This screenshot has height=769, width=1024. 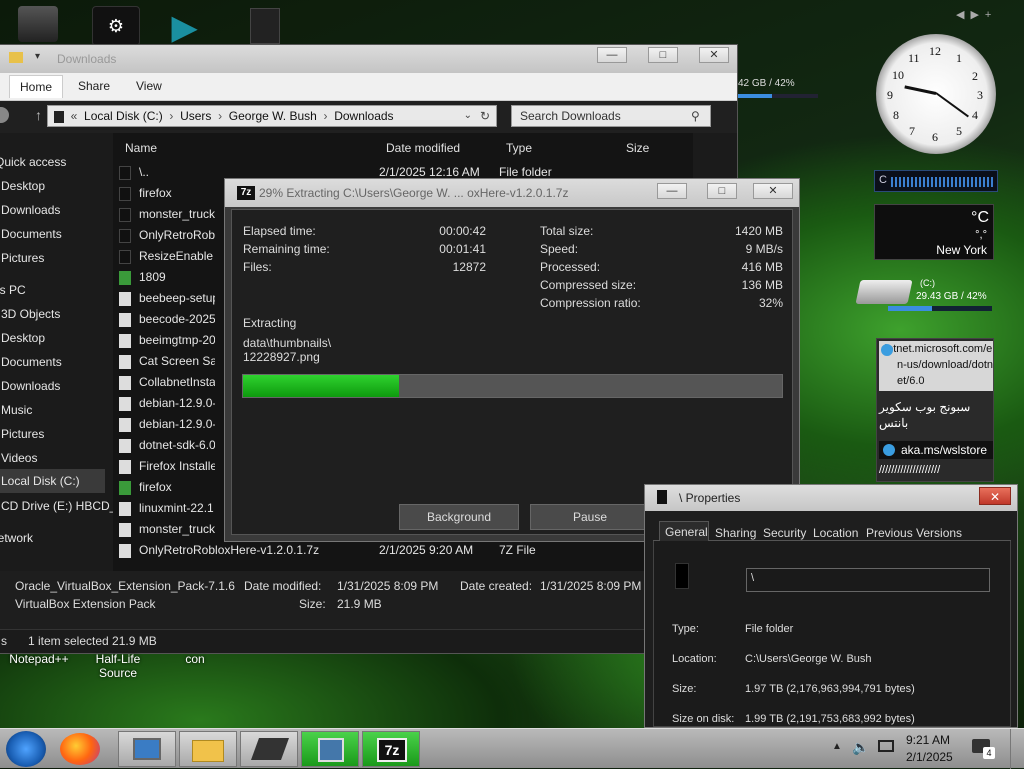 What do you see at coordinates (368, 59) in the screenshot?
I see `explorer-title-bar: ▾ Downloads — □ ✕` at bounding box center [368, 59].